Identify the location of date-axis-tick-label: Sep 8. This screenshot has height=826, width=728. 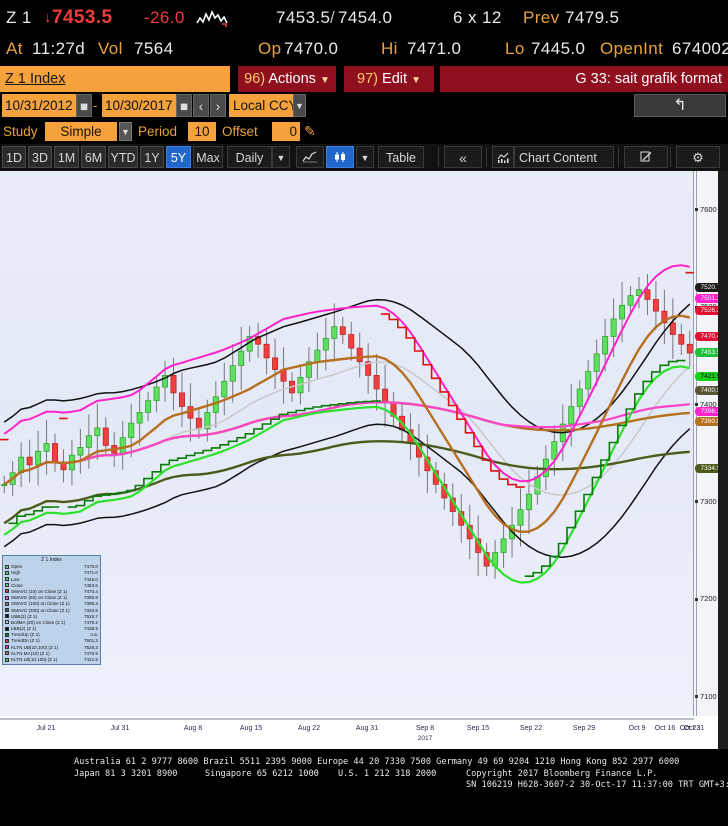
(425, 728).